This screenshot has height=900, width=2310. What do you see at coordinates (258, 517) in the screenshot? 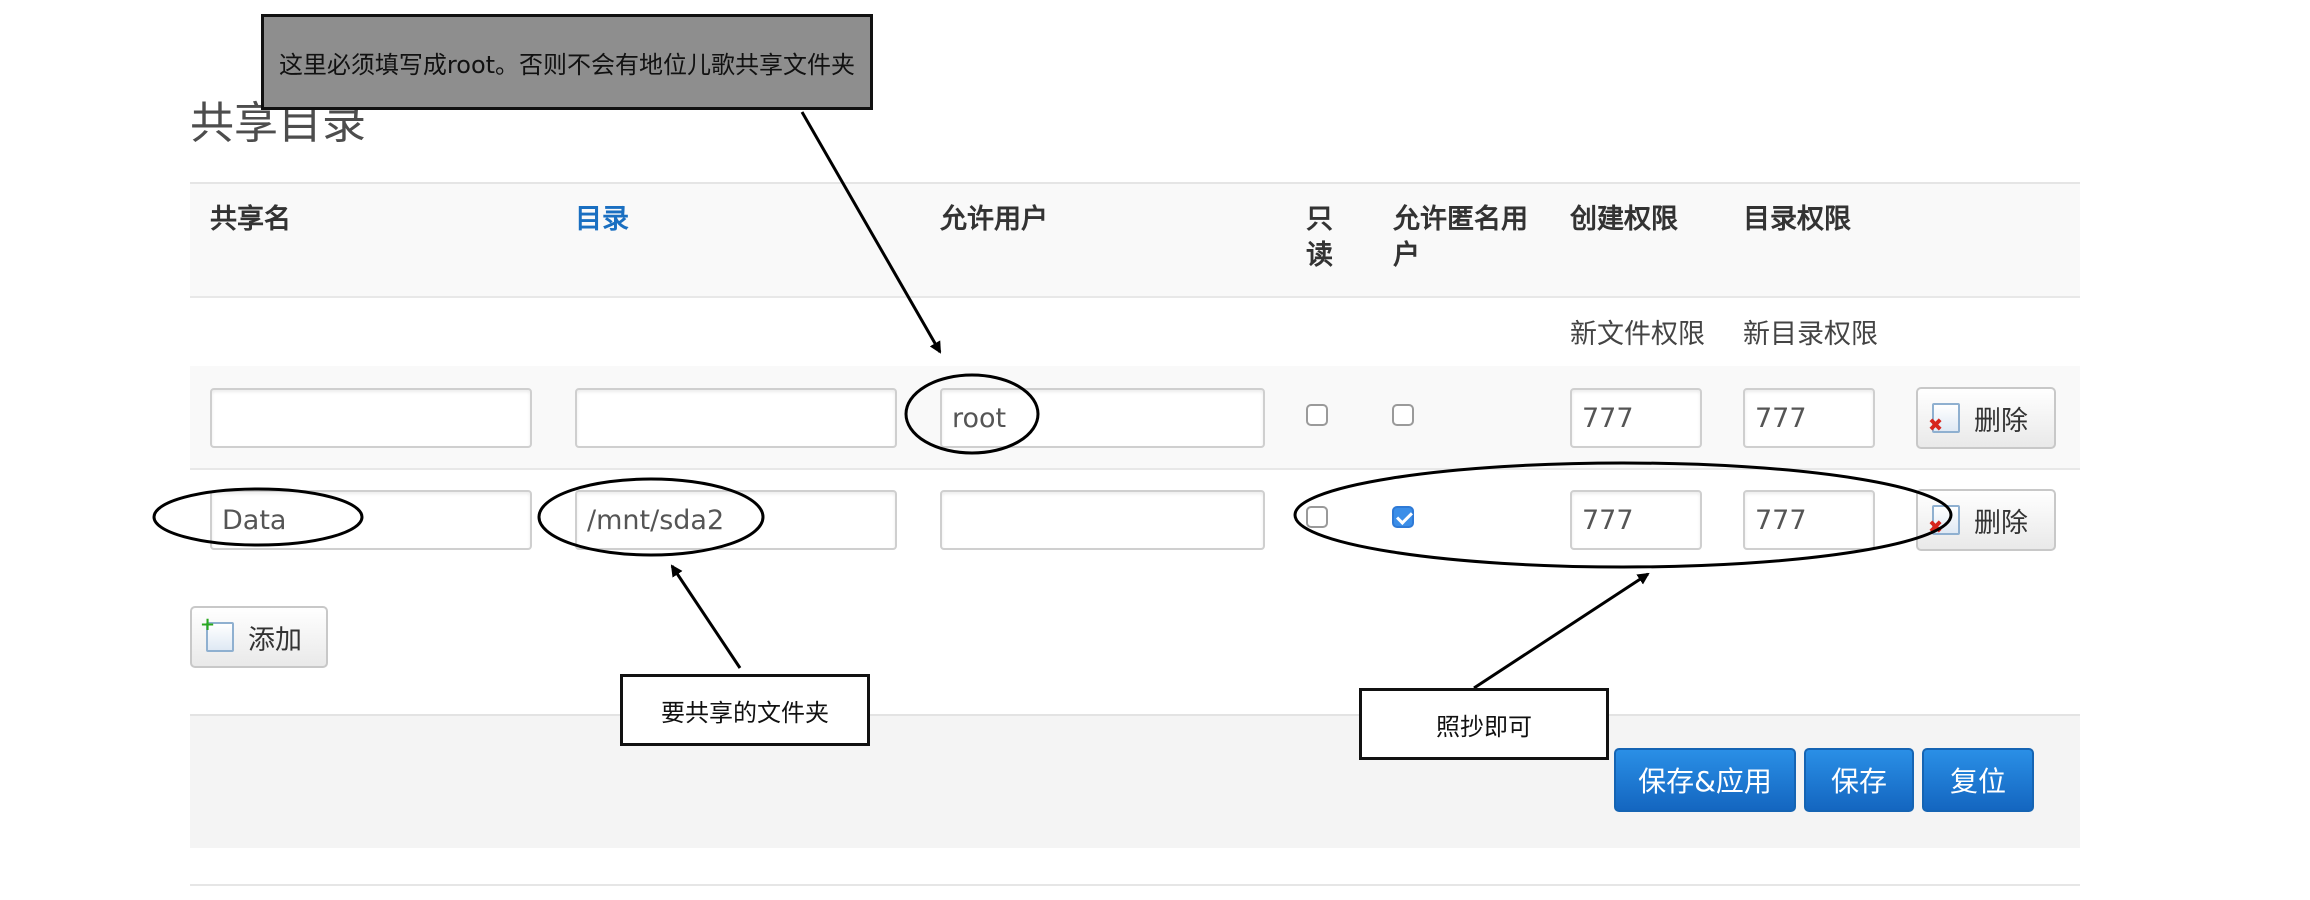
I see `highlight-ellipse-share-name` at bounding box center [258, 517].